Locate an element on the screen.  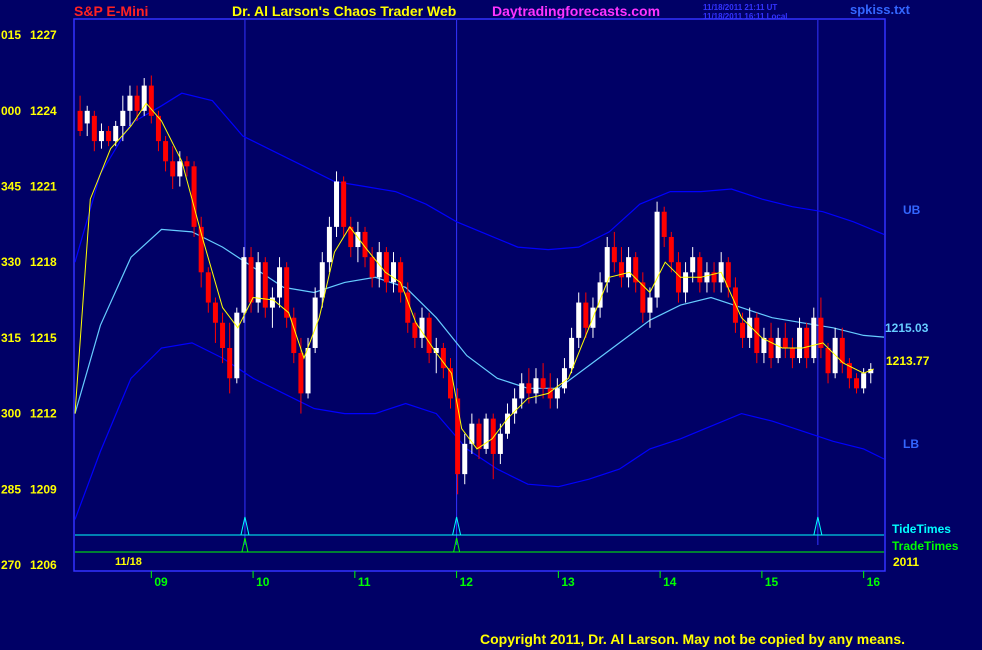
lower-band-label: LB is located at coordinates (911, 444).